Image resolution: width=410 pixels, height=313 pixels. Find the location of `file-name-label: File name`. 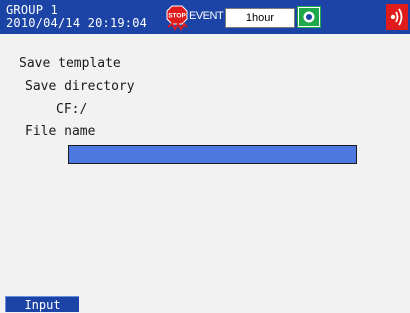

file-name-label: File name is located at coordinates (60, 131).